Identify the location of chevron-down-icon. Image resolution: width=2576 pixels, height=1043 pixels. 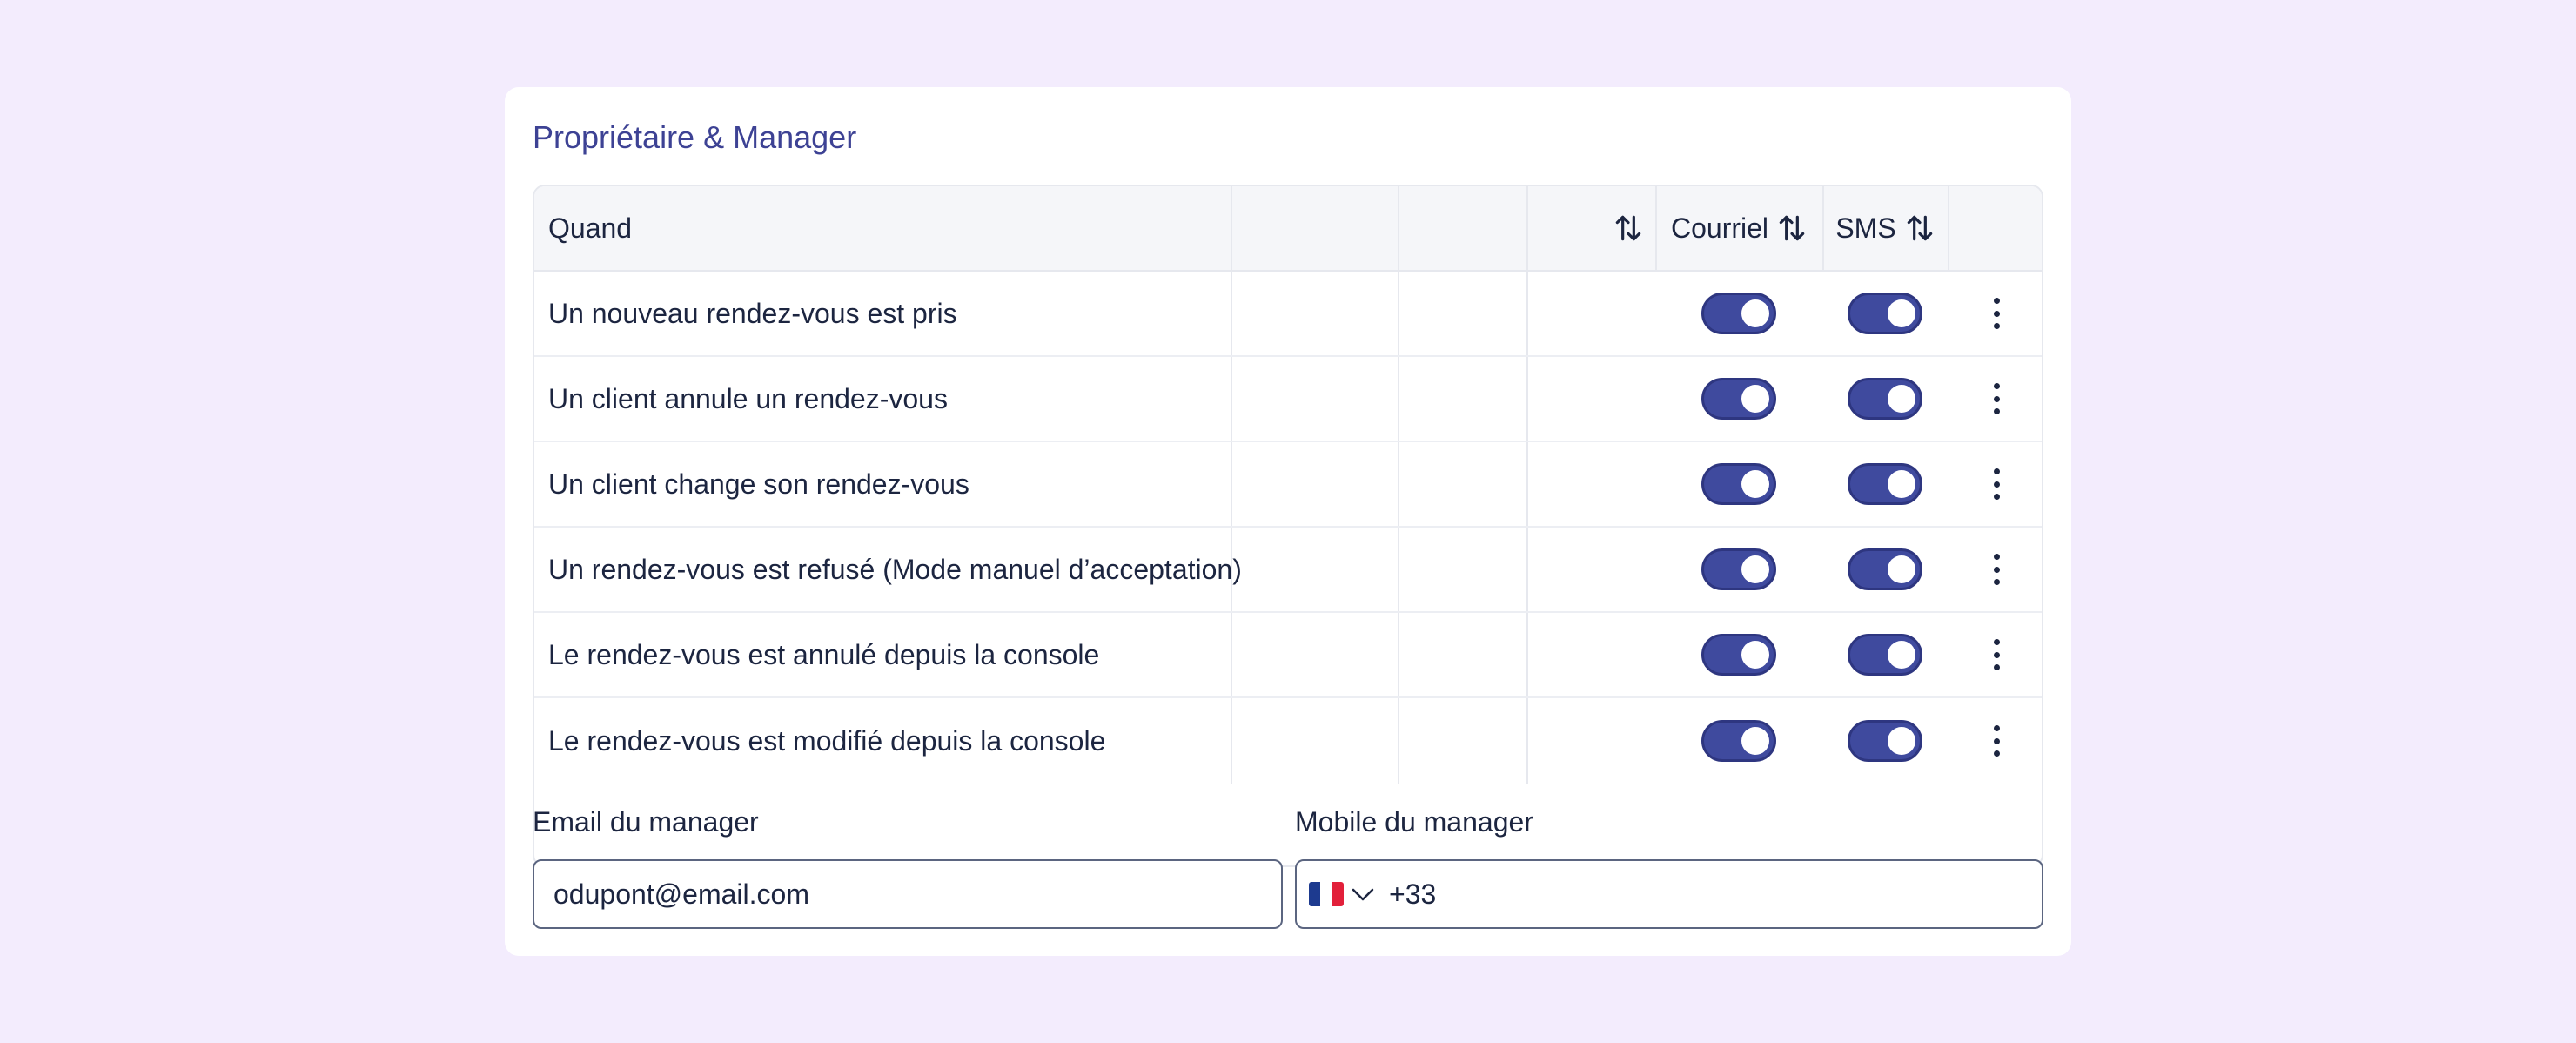
(1363, 894).